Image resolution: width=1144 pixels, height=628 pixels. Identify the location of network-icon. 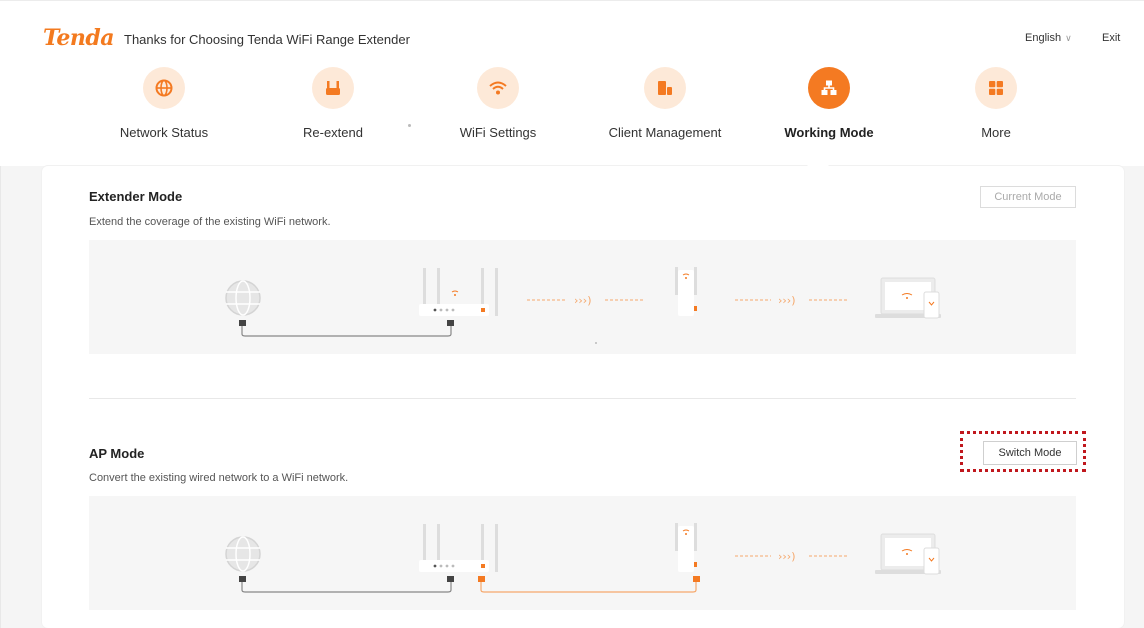
(829, 88).